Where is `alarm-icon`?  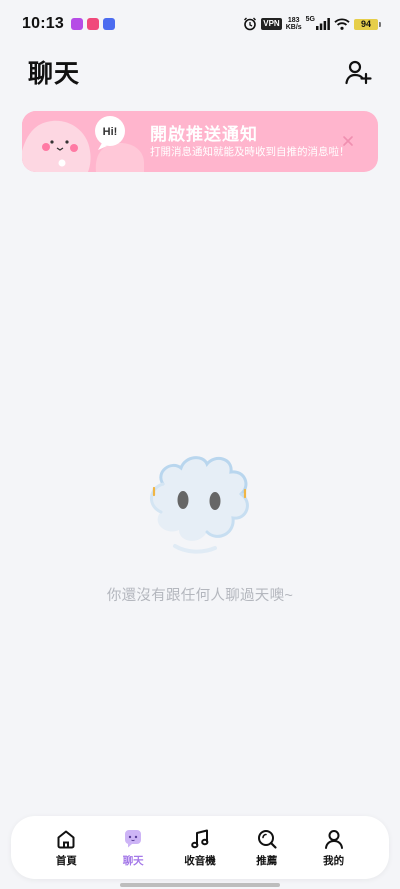 alarm-icon is located at coordinates (250, 24).